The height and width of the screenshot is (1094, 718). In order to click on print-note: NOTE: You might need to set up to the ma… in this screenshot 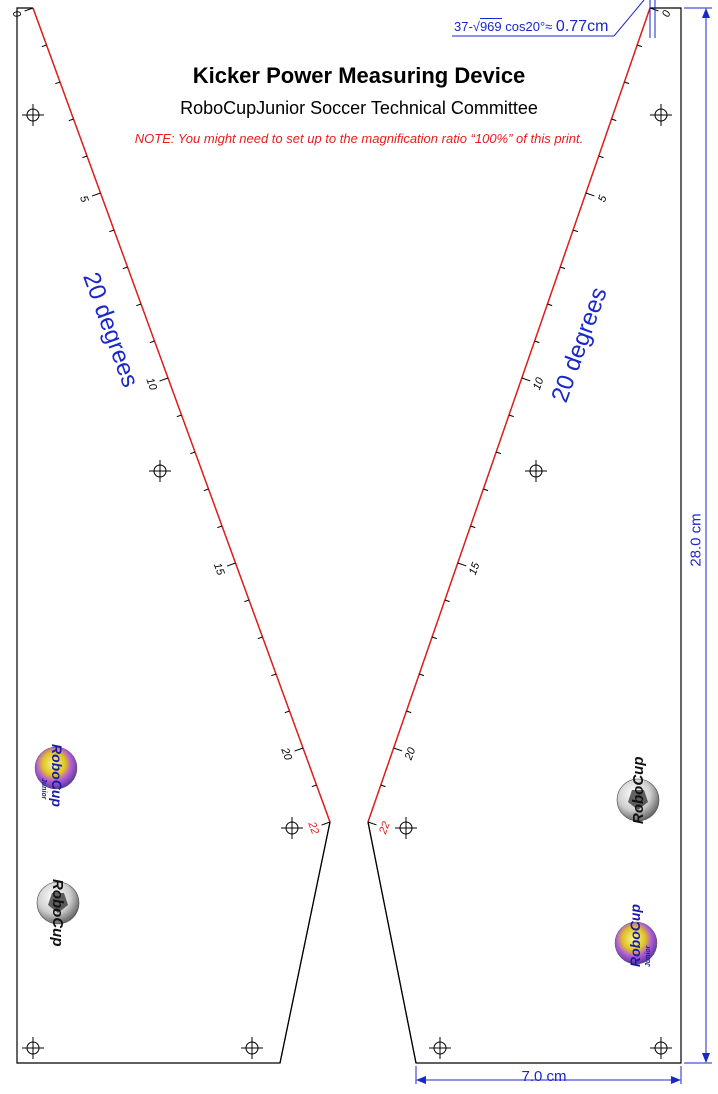, I will do `click(359, 138)`.